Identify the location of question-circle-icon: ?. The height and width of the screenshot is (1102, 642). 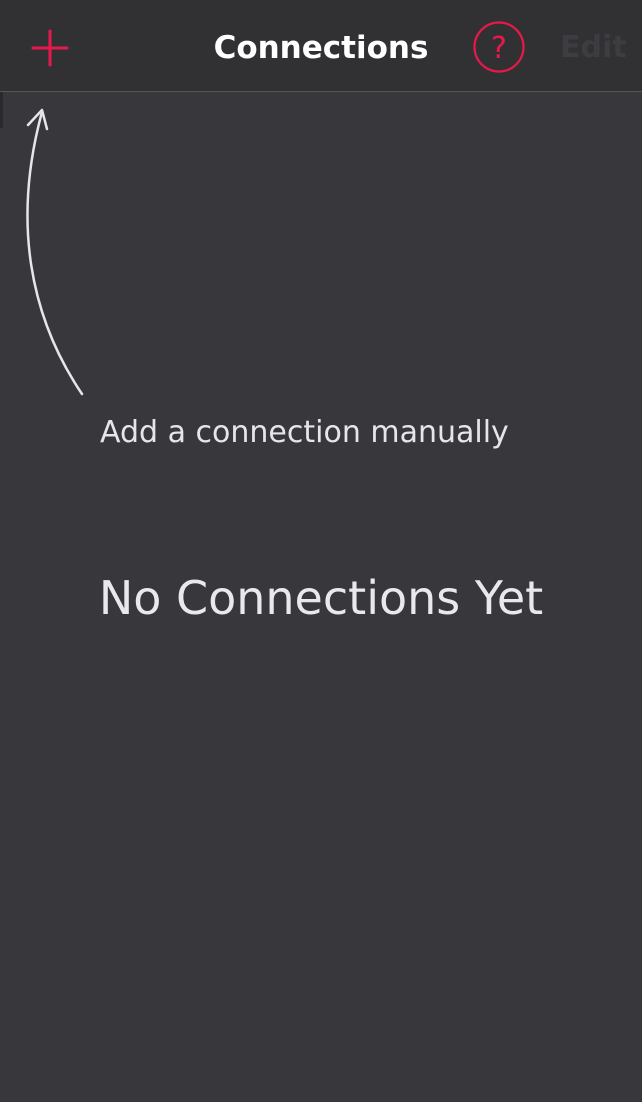
(499, 47).